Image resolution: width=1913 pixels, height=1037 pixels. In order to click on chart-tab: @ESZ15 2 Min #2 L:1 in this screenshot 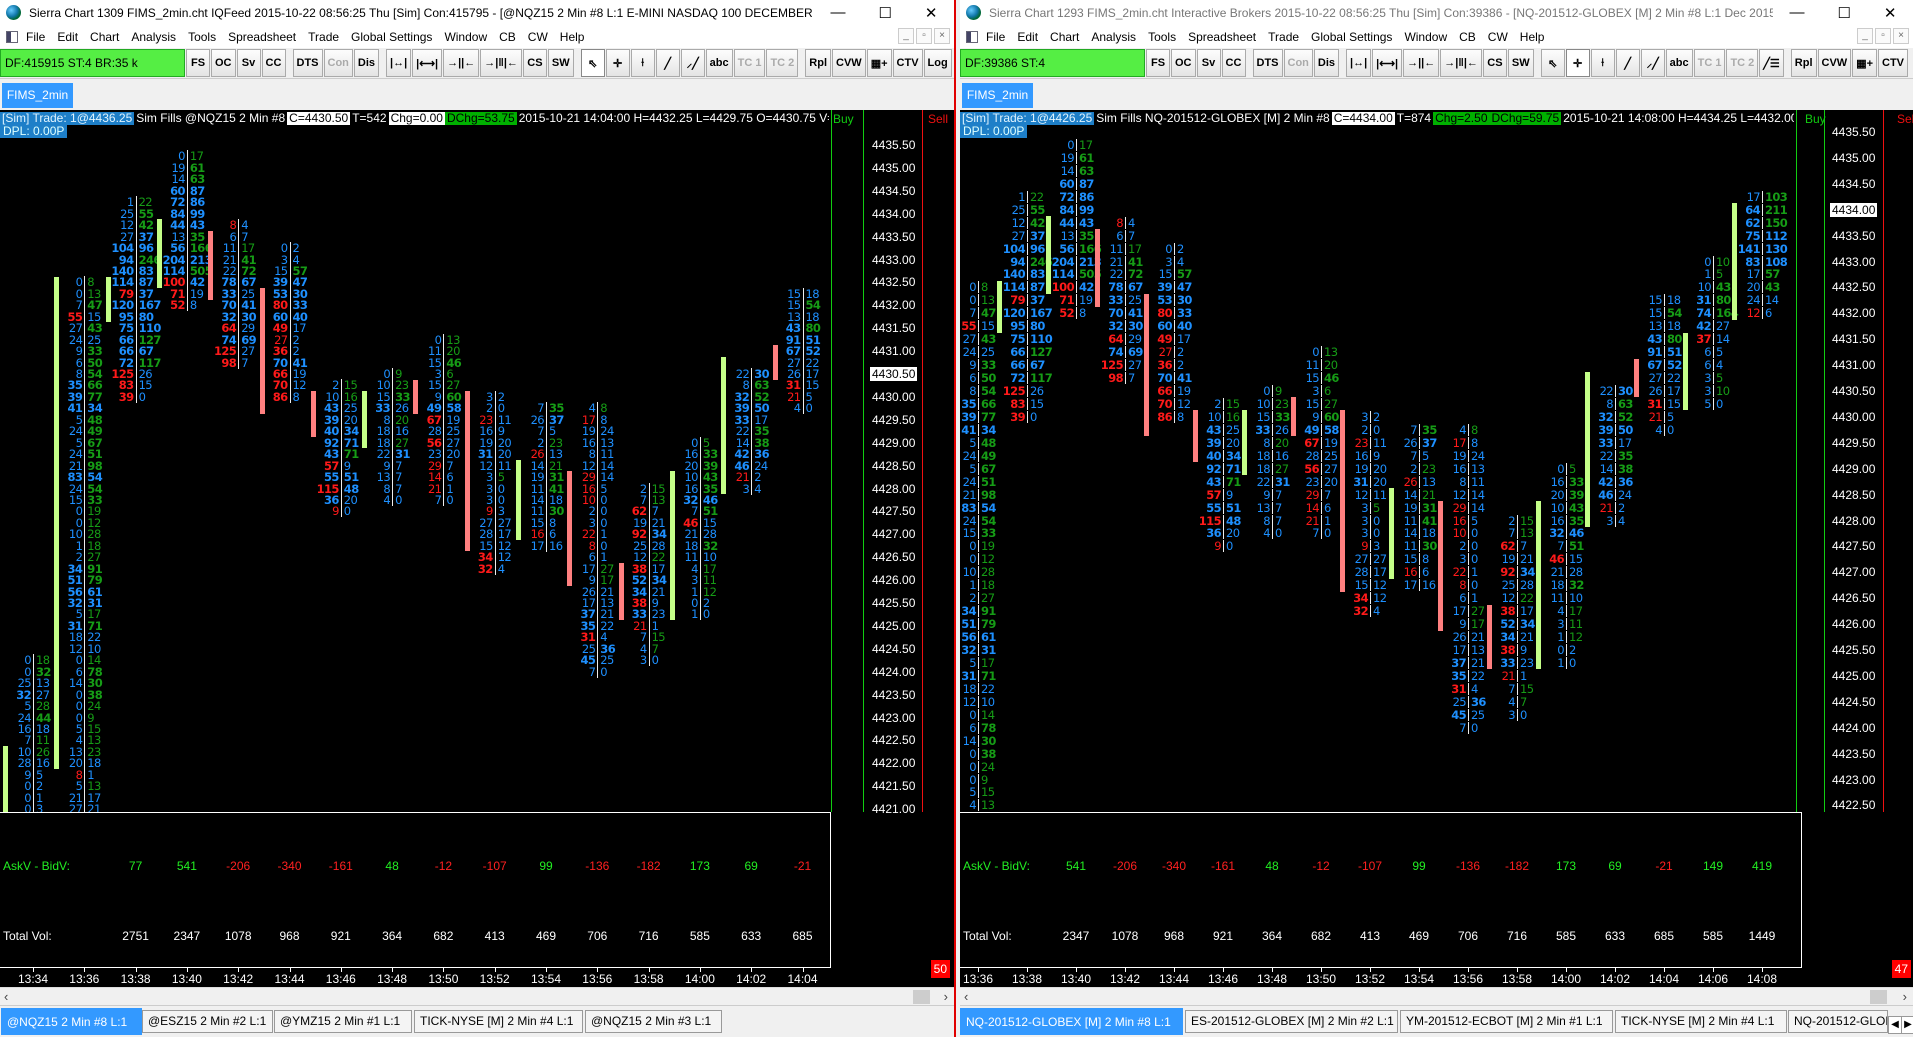, I will do `click(207, 1021)`.